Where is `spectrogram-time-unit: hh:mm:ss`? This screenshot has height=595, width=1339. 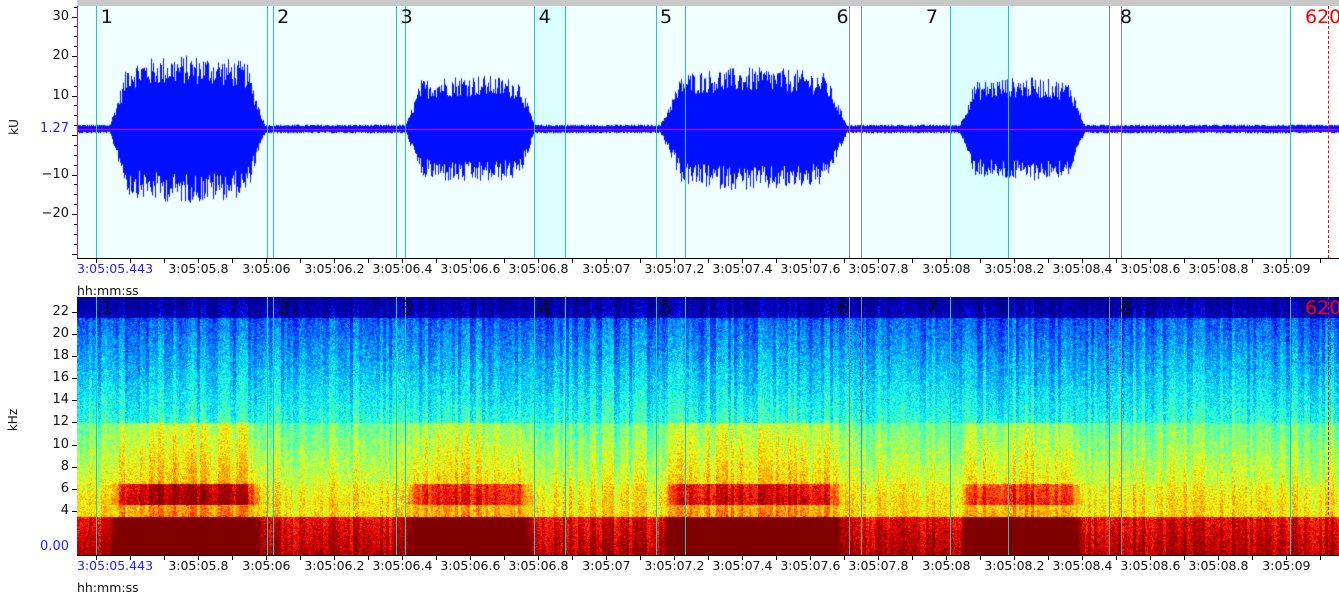 spectrogram-time-unit: hh:mm:ss is located at coordinates (108, 587).